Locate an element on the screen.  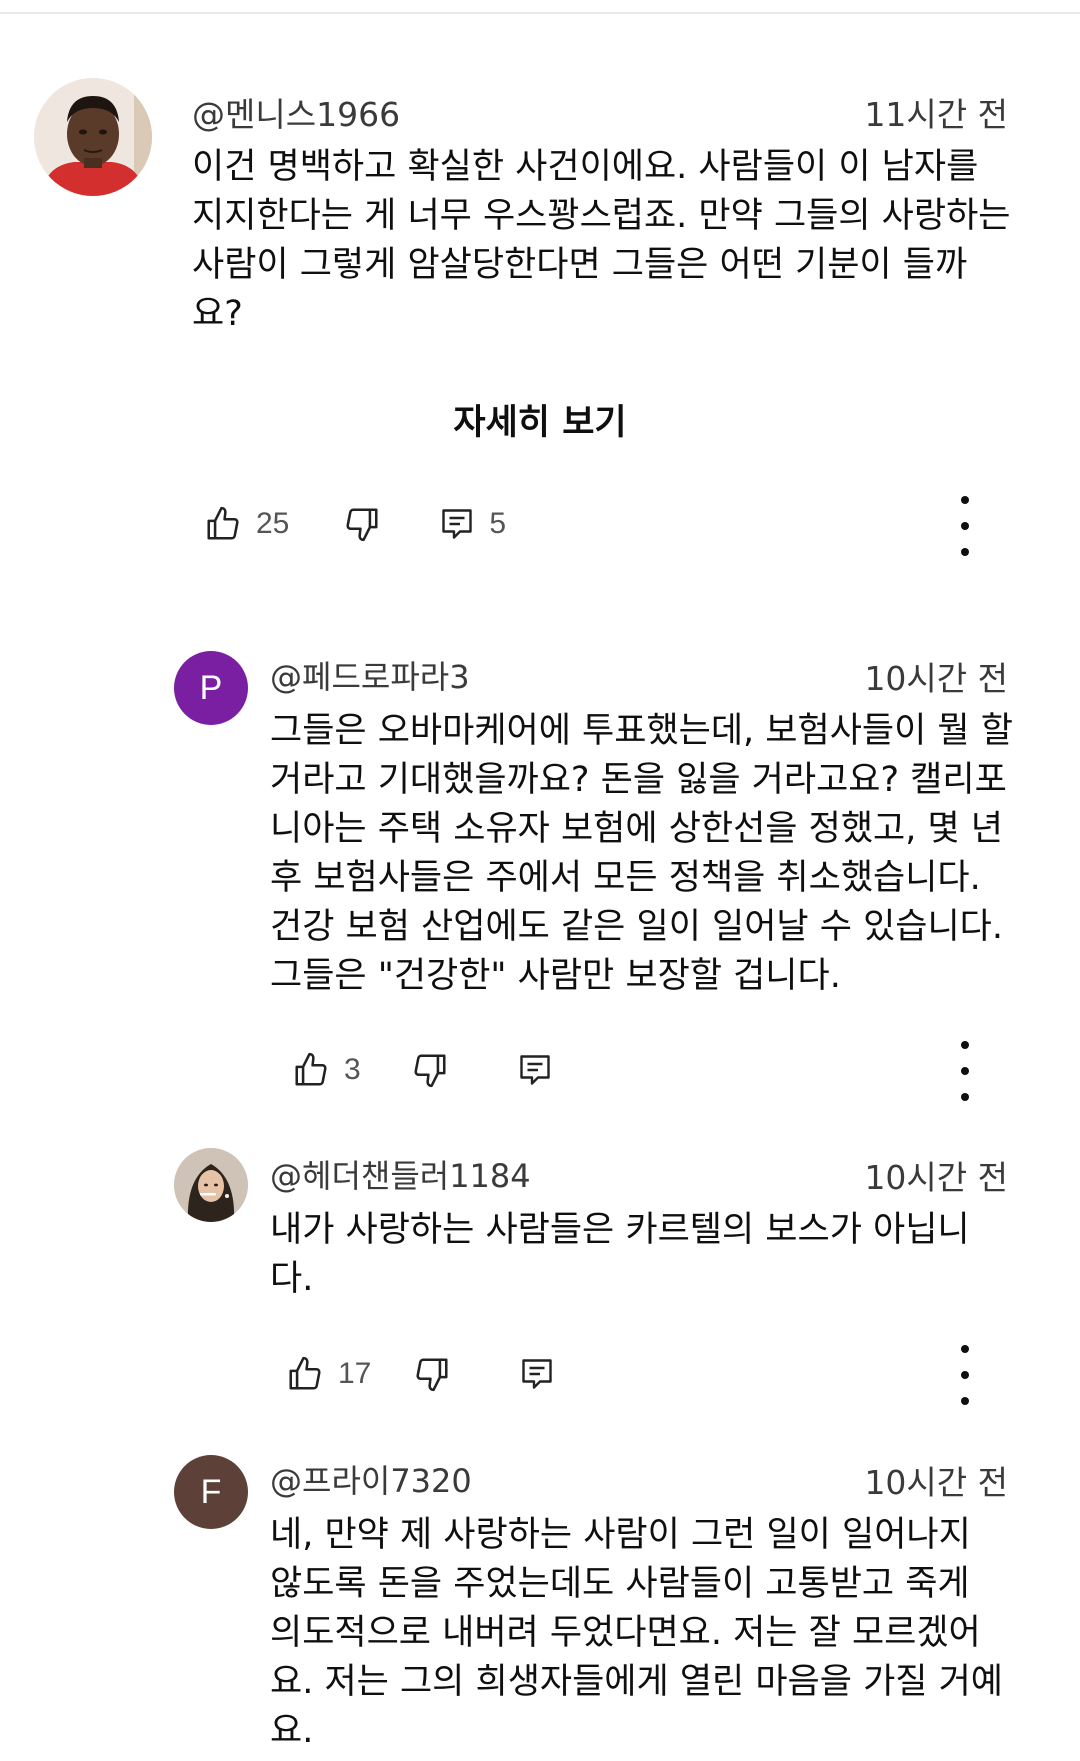
comment-text: 내가 사랑하는 사람들은 카르텔의 보스가 아닙니다. is located at coordinates (620, 1254).